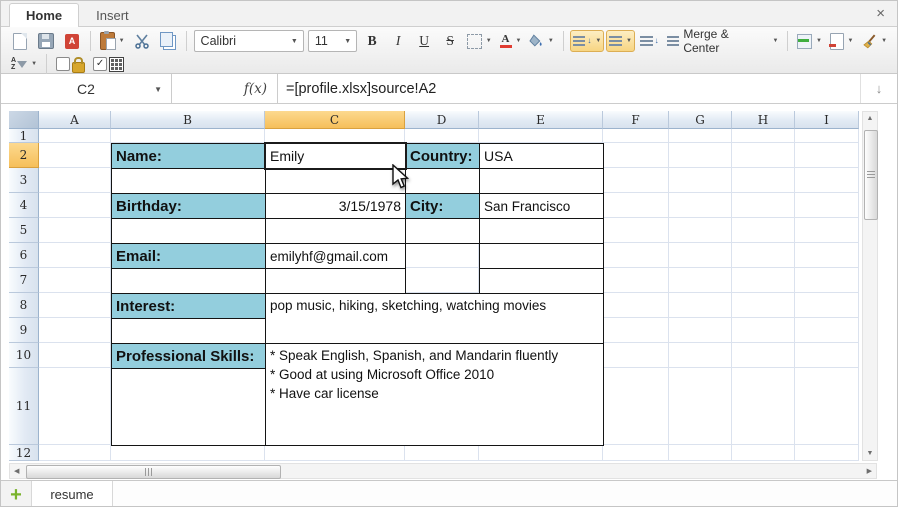 This screenshot has height=507, width=898. I want to click on cell-H6, so click(763, 255).